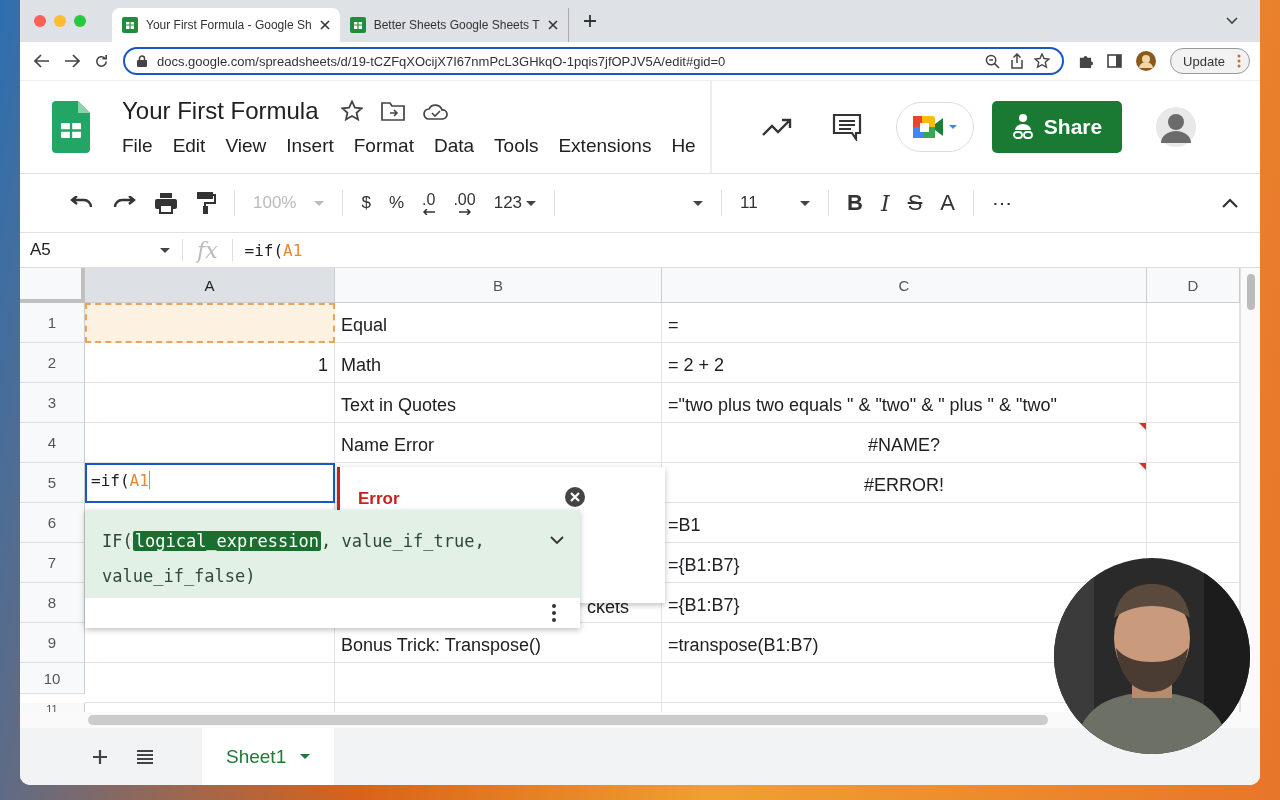  Describe the element at coordinates (498, 403) in the screenshot. I see `table-cell: Text in Quotes` at that location.